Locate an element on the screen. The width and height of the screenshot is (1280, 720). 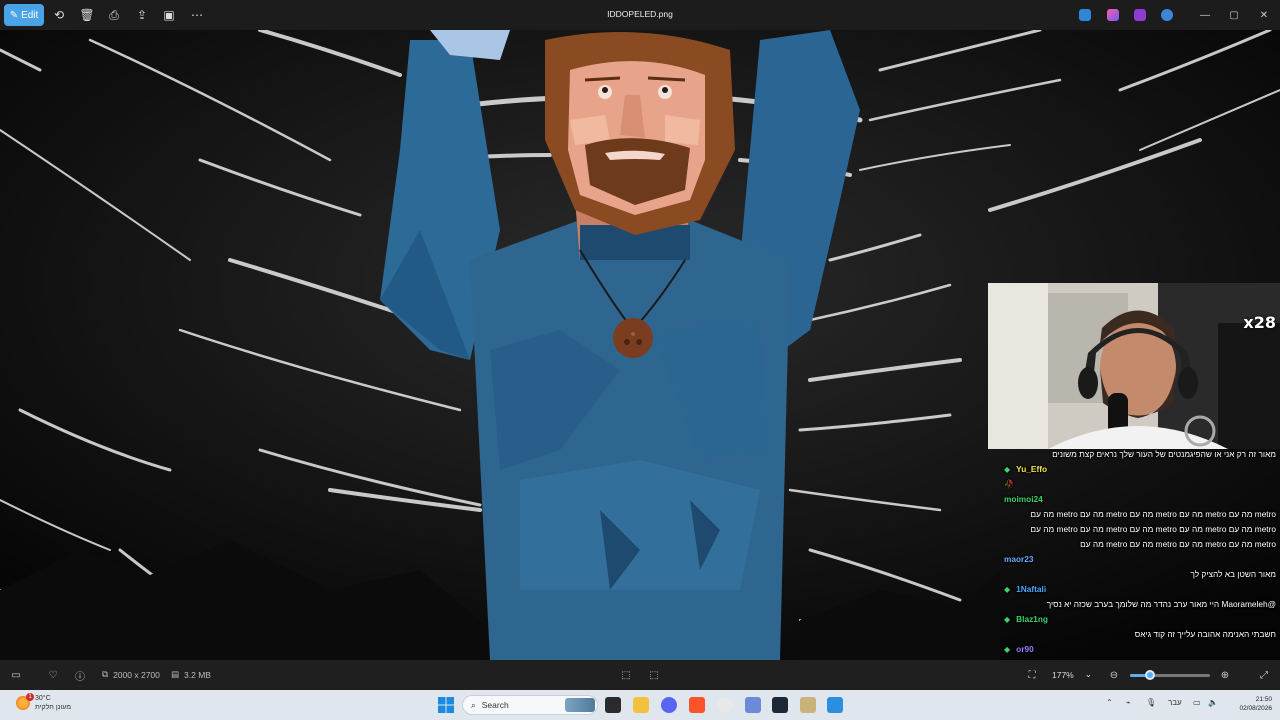
chat-username-text: or90 is located at coordinates (1025, 649).